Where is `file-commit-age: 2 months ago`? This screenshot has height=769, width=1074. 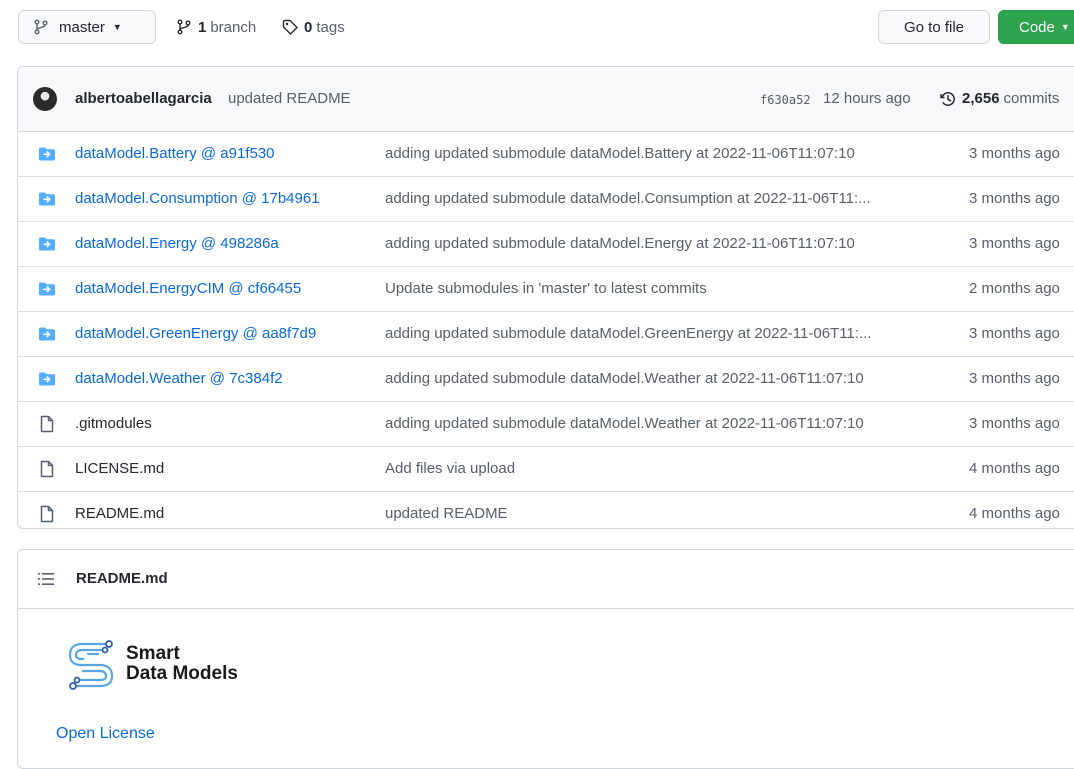
file-commit-age: 2 months ago is located at coordinates (1014, 288).